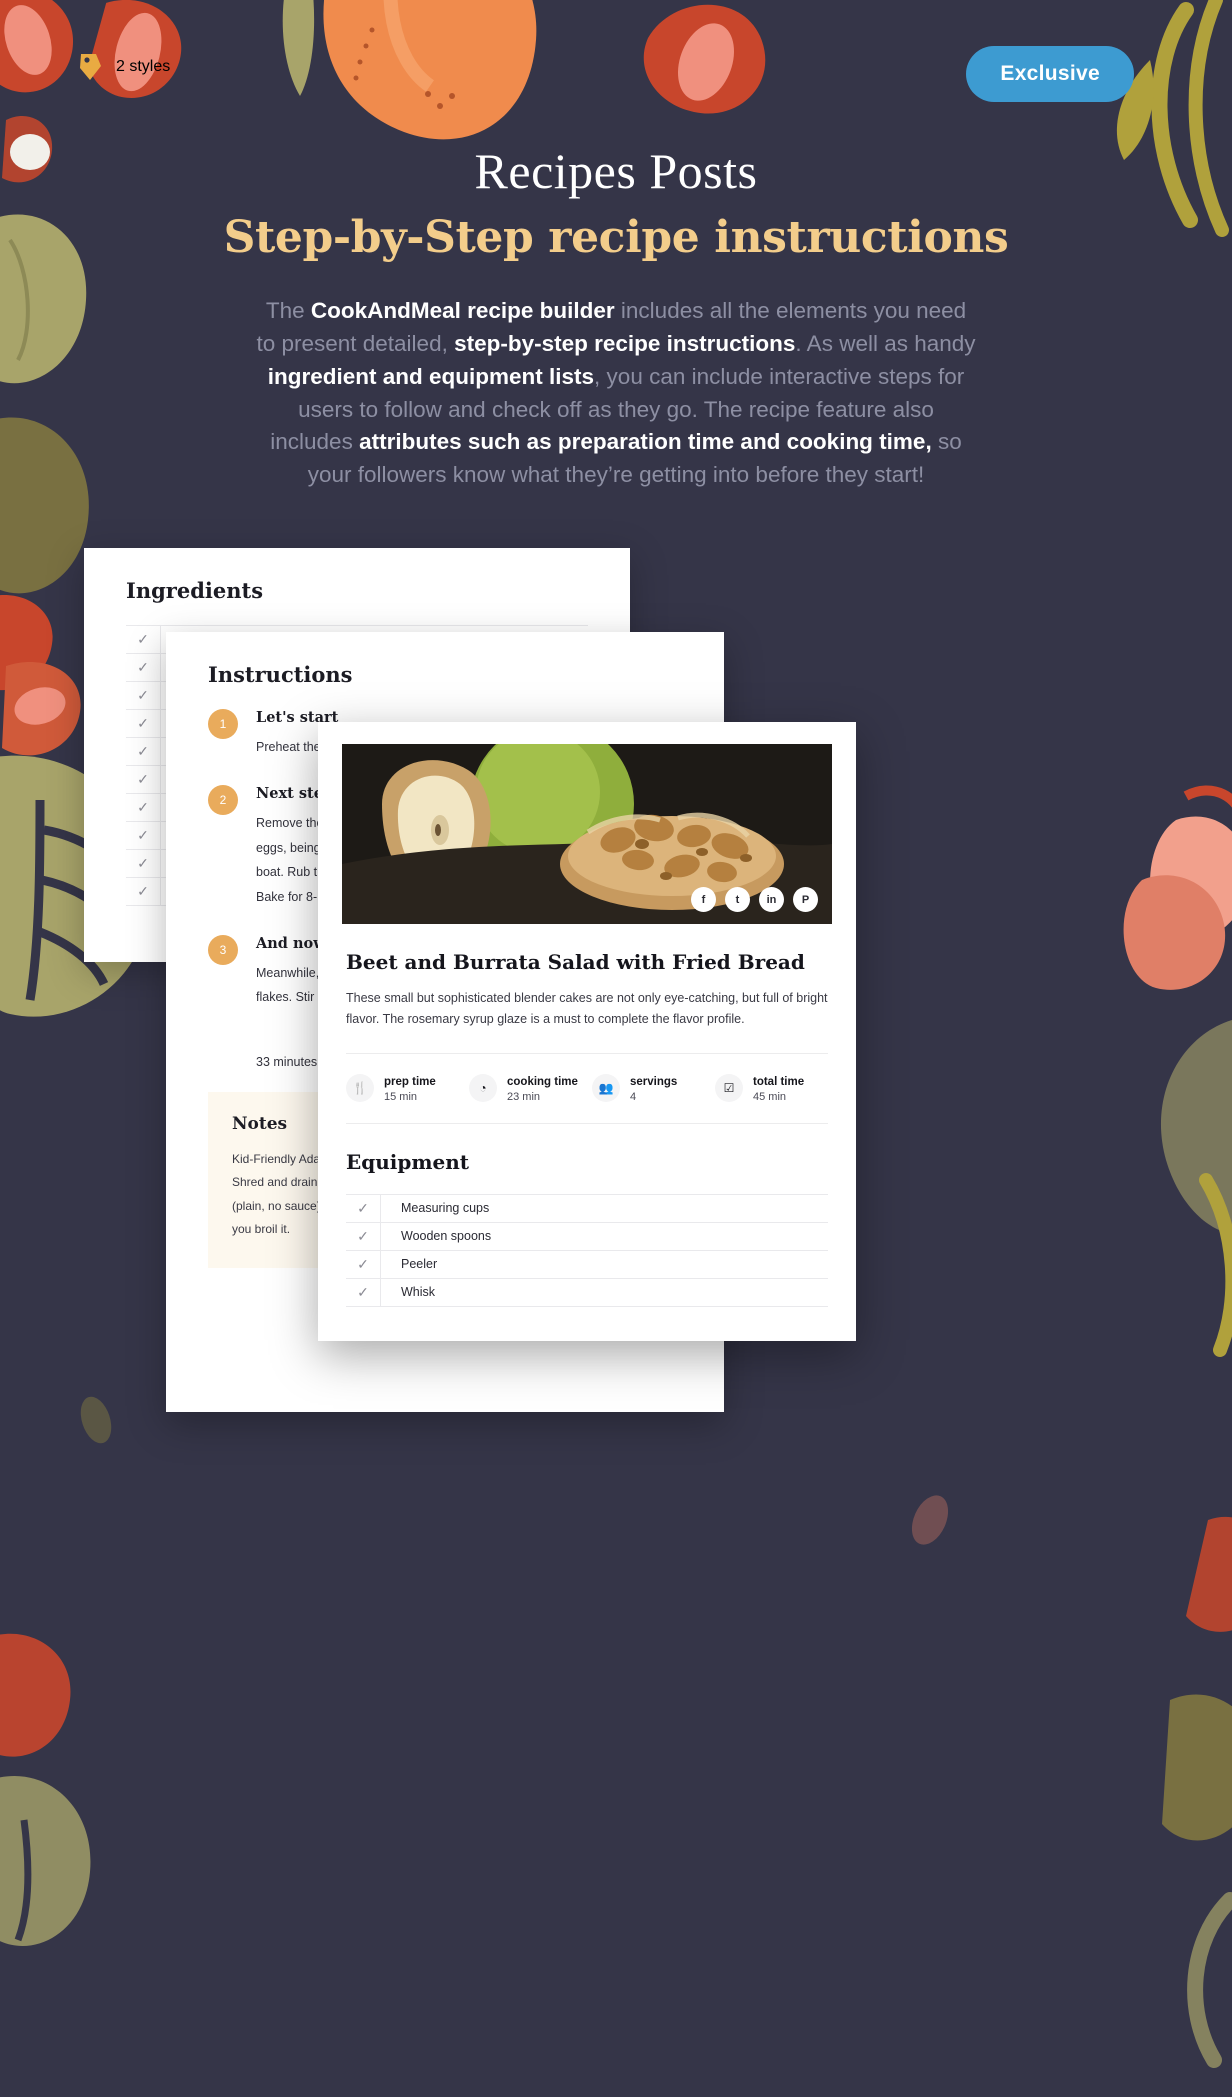 The image size is (1232, 2097). Describe the element at coordinates (280, 675) in the screenshot. I see `instructions-heading: Instructions` at that location.